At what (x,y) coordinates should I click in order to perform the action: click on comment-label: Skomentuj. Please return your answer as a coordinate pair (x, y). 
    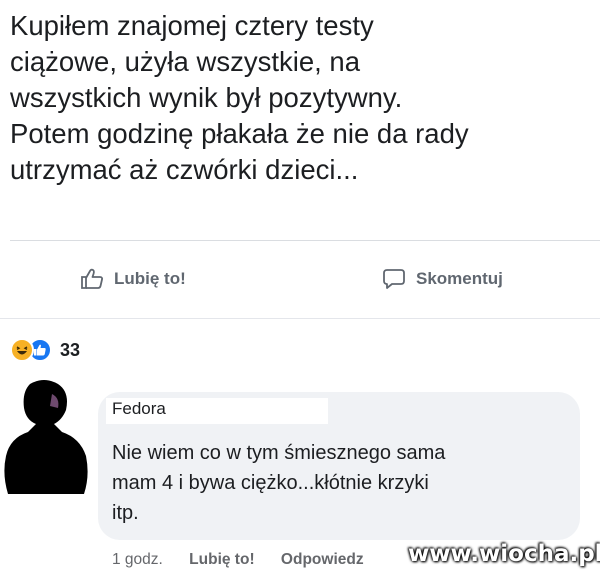
    Looking at the image, I should click on (459, 278).